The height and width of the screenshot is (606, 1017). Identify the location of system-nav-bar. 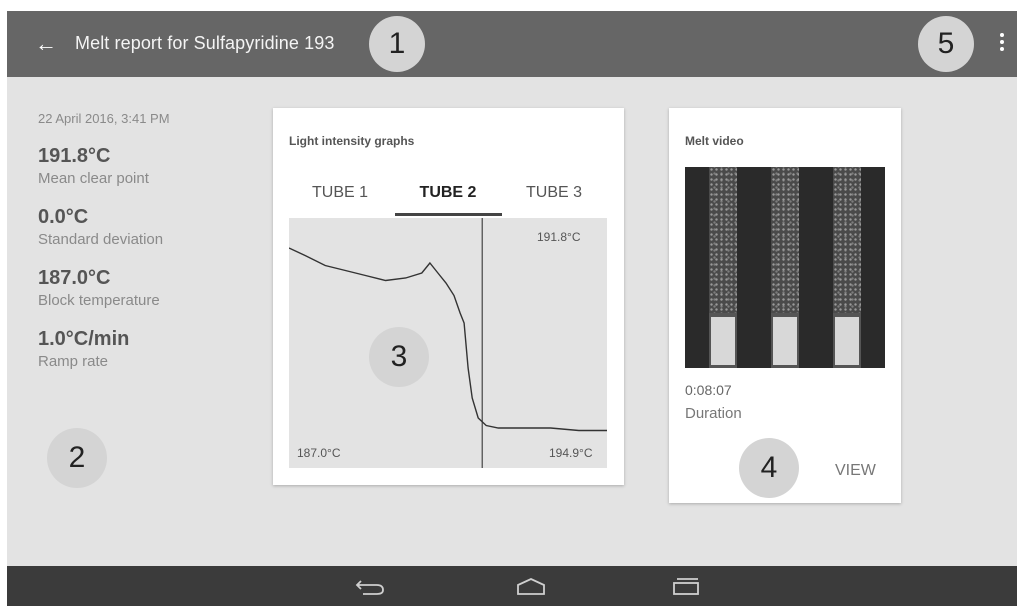
(512, 586).